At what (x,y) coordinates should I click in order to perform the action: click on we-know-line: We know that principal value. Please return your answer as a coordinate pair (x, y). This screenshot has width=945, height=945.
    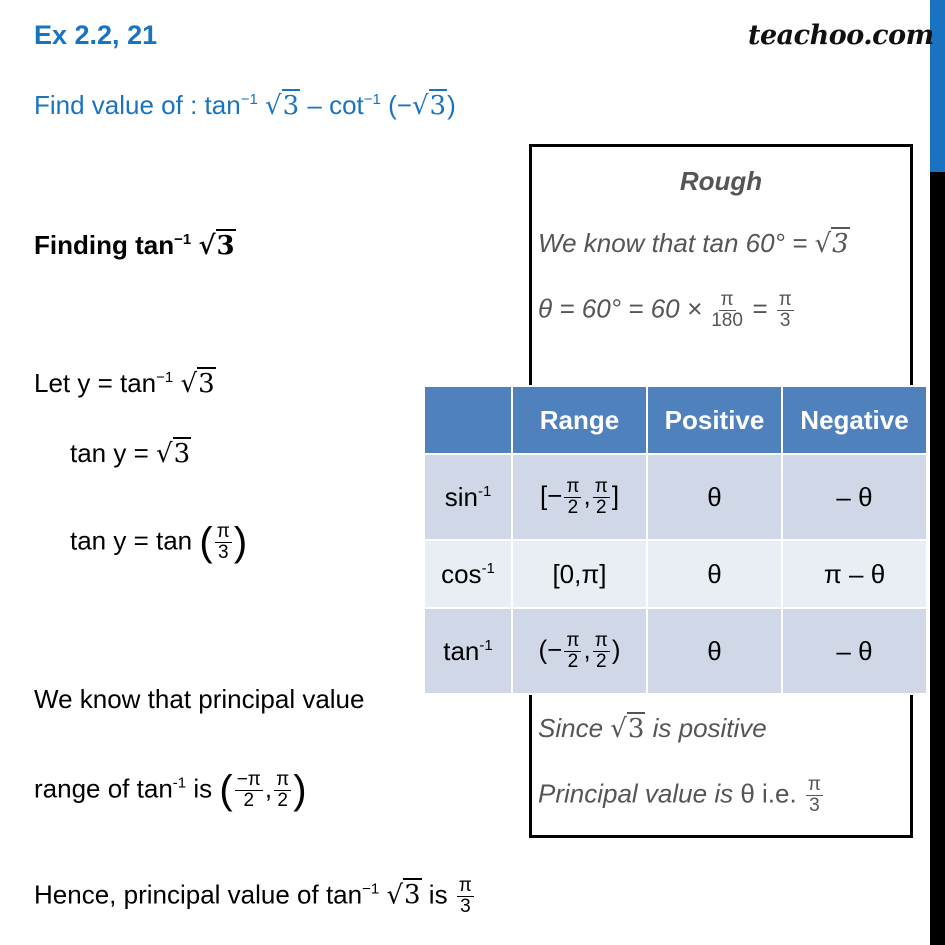
    Looking at the image, I should click on (199, 699).